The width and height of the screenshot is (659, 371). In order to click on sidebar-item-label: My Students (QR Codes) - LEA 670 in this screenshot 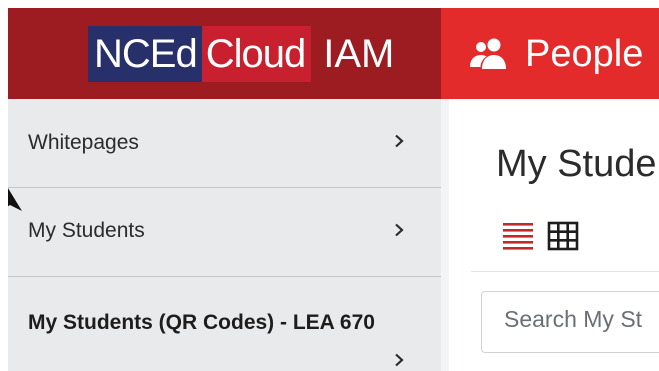, I will do `click(201, 322)`.